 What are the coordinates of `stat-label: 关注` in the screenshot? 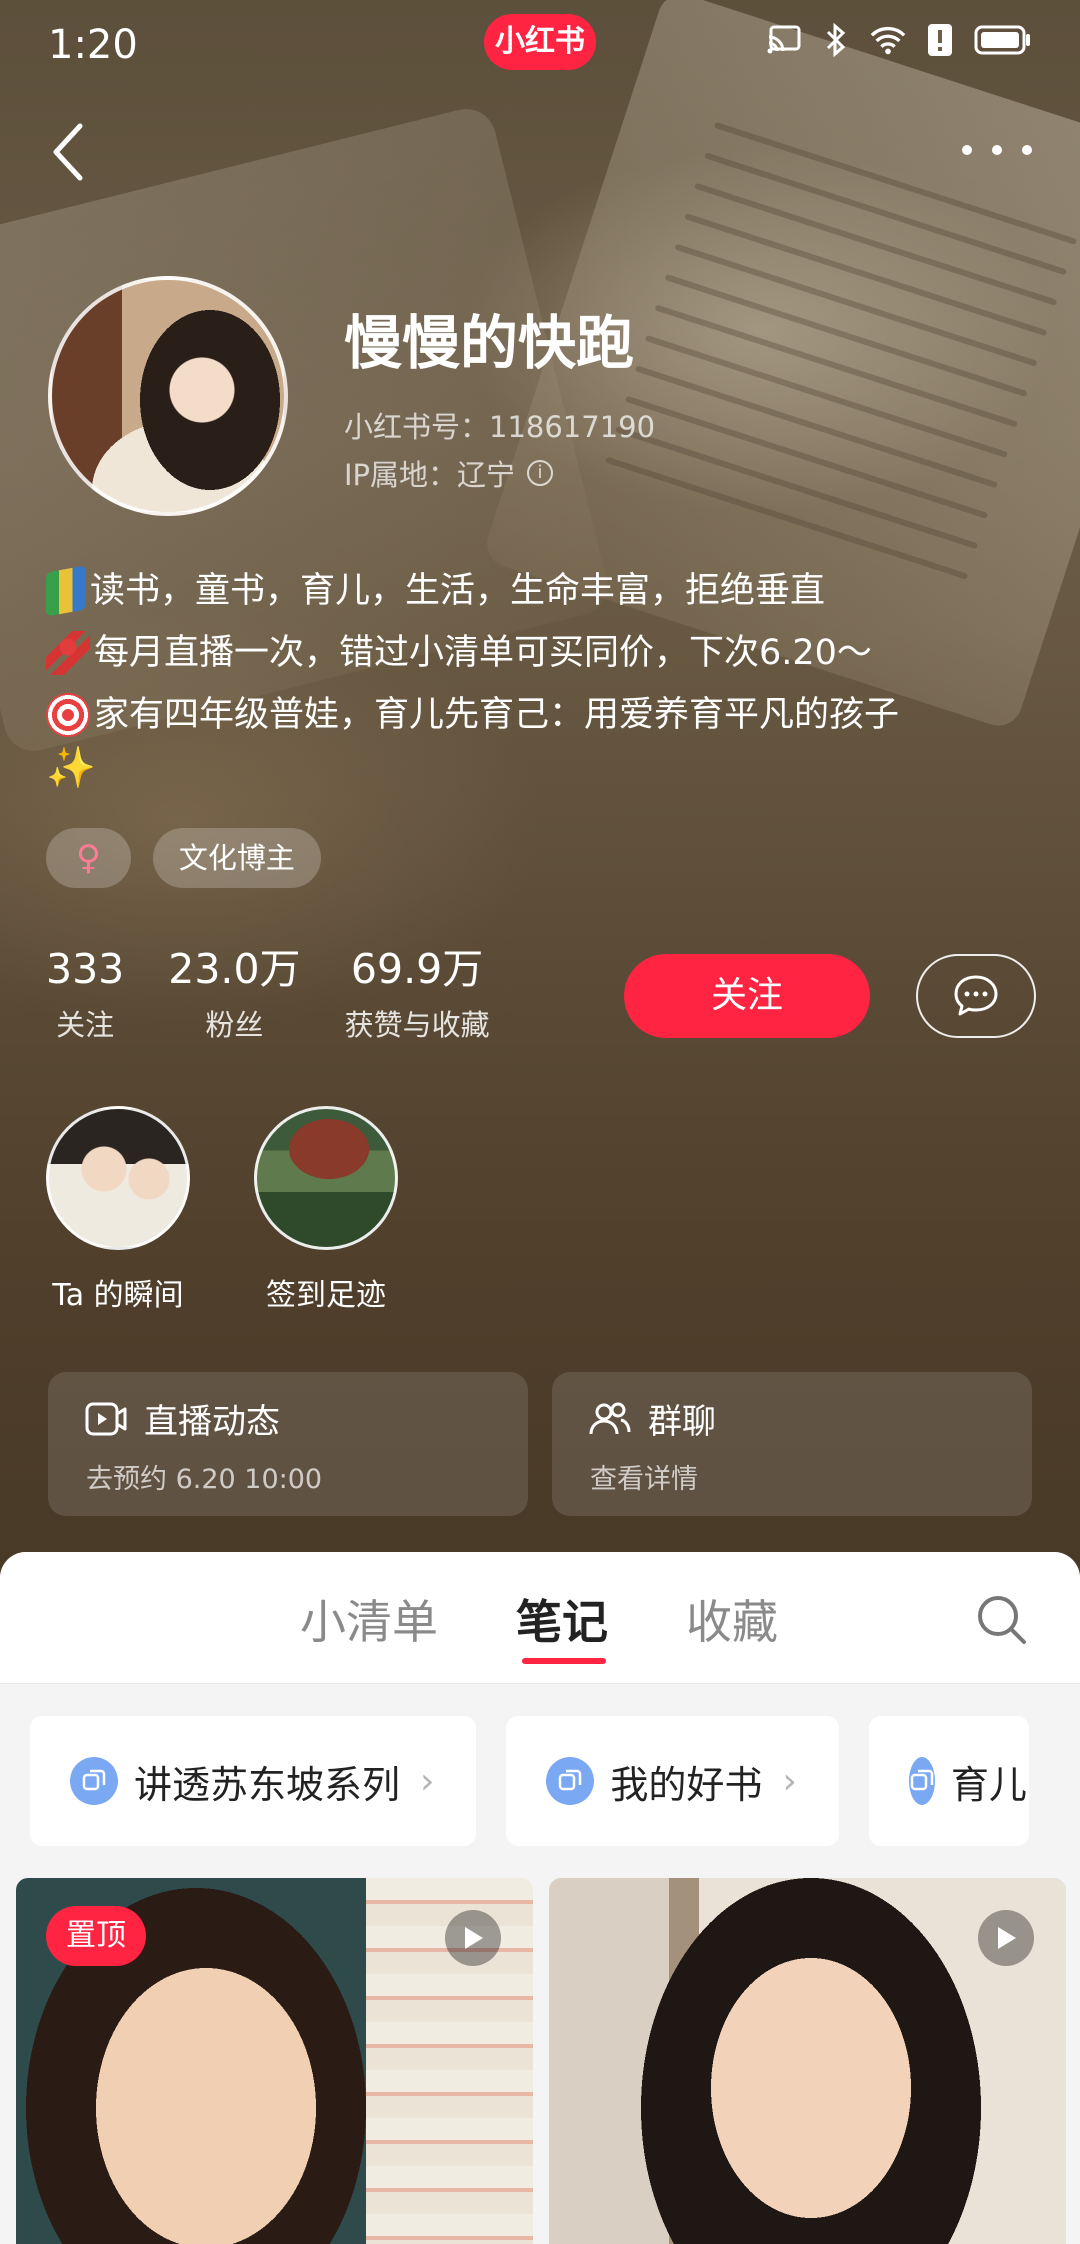 It's located at (85, 1025).